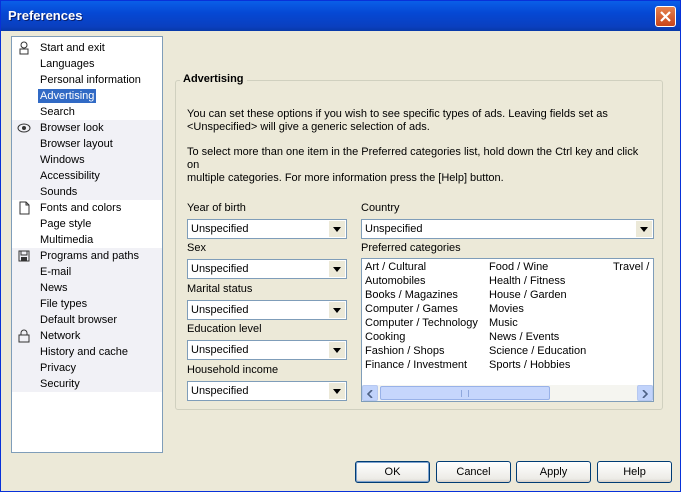  What do you see at coordinates (224, 329) in the screenshot?
I see `education-level-label: Education level` at bounding box center [224, 329].